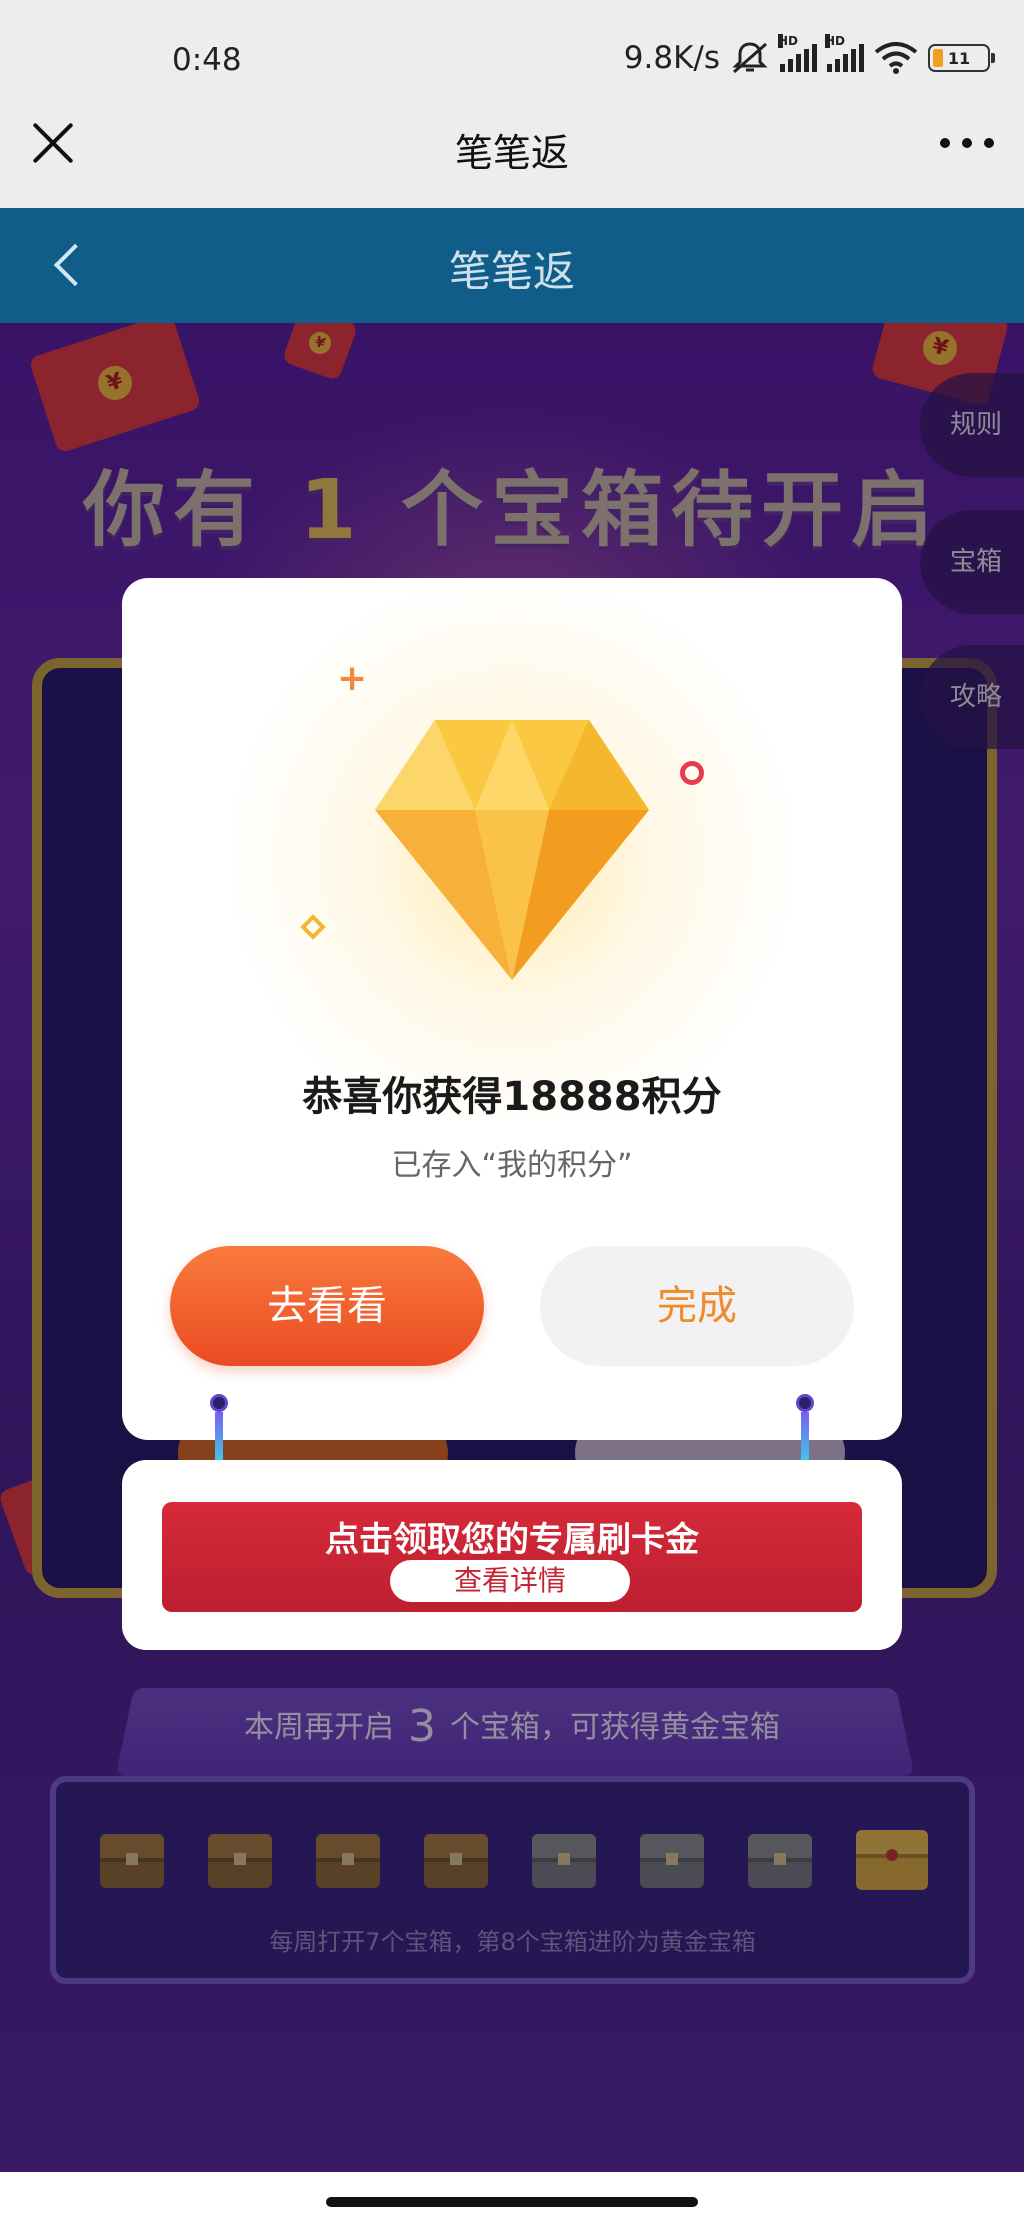 The width and height of the screenshot is (1024, 2219). What do you see at coordinates (797, 53) in the screenshot?
I see `signal-icon: HD` at bounding box center [797, 53].